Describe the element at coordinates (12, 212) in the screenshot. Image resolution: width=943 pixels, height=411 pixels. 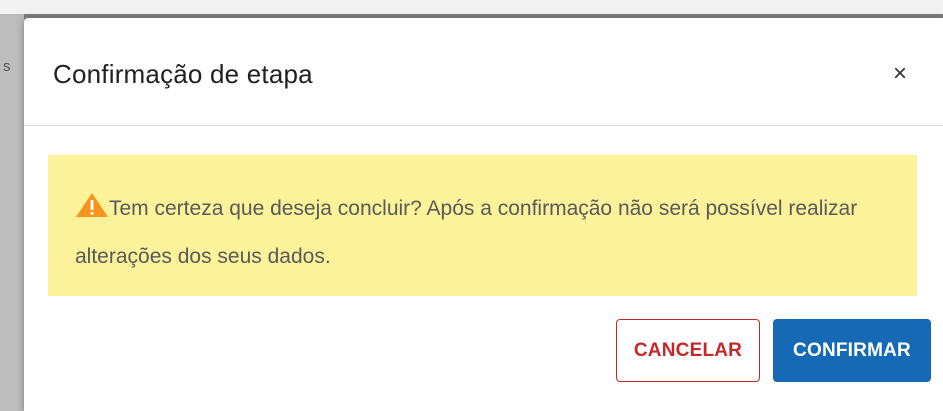
I see `background-page: s` at that location.